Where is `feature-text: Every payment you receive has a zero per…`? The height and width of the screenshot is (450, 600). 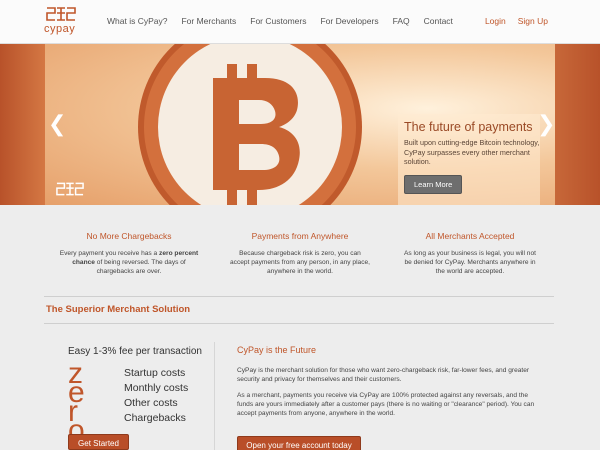 feature-text: Every payment you receive has a zero per… is located at coordinates (129, 262).